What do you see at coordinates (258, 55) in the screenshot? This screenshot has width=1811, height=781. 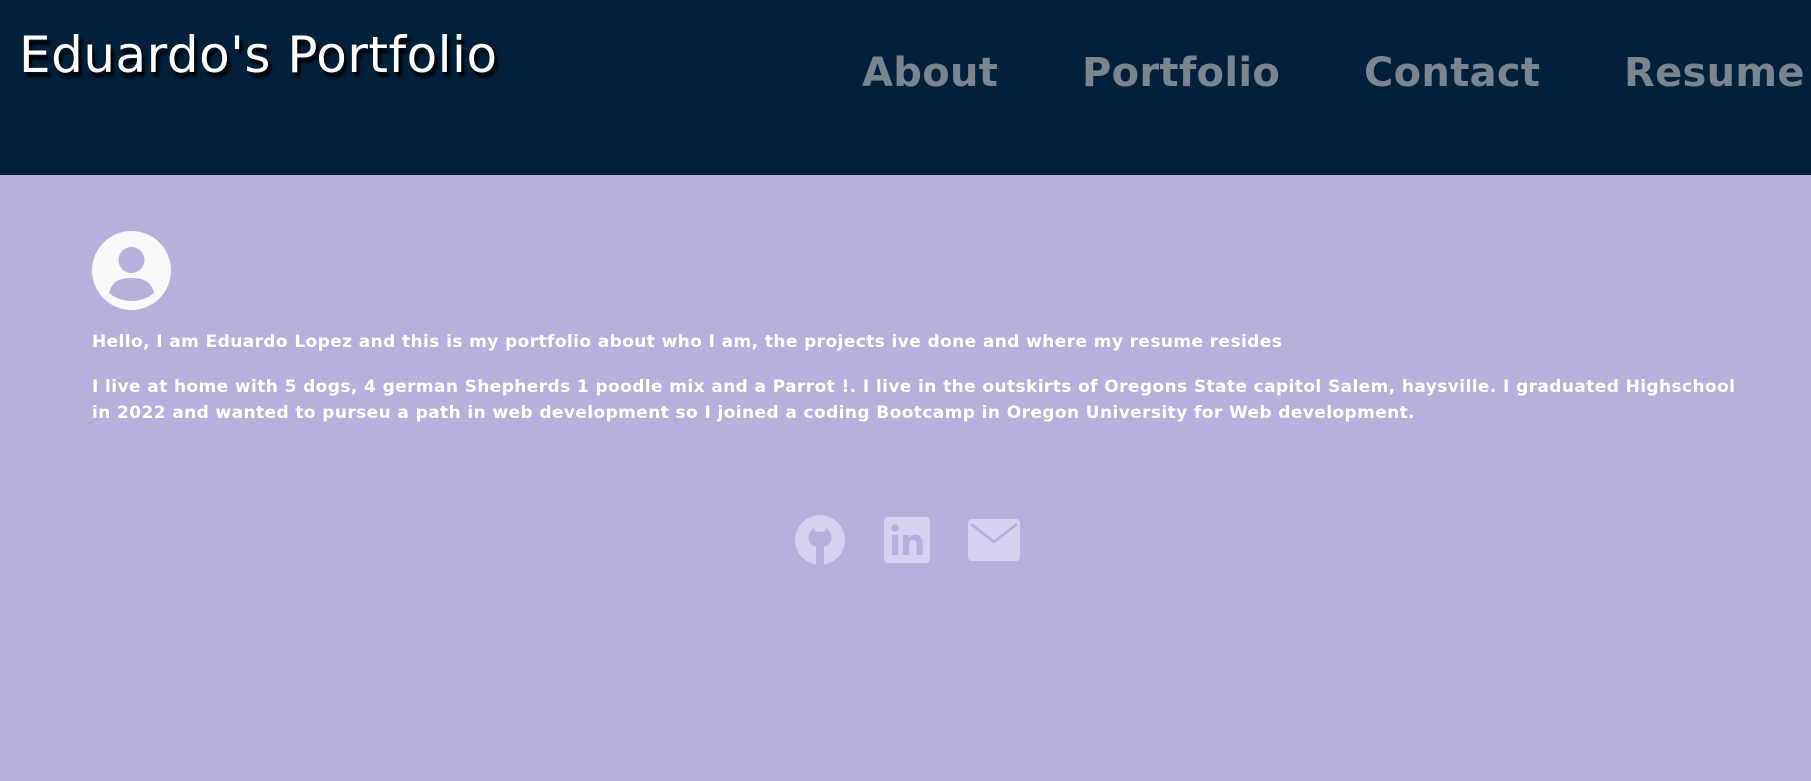 I see `site-title: Eduardo's Portfolio` at bounding box center [258, 55].